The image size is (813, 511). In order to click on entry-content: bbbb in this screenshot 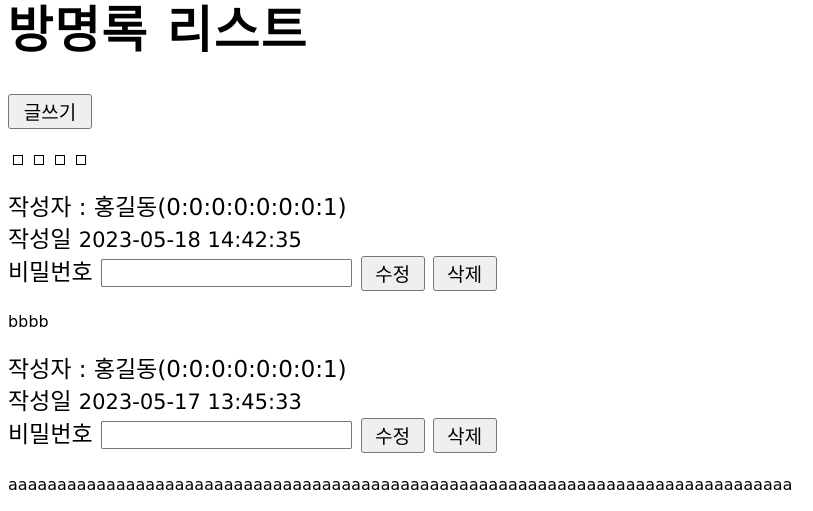, I will do `click(28, 321)`.